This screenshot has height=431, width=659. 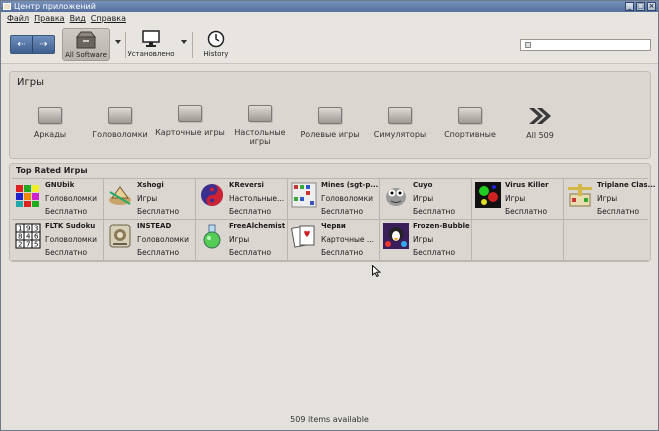 What do you see at coordinates (86, 40) in the screenshot?
I see `all-software-icon` at bounding box center [86, 40].